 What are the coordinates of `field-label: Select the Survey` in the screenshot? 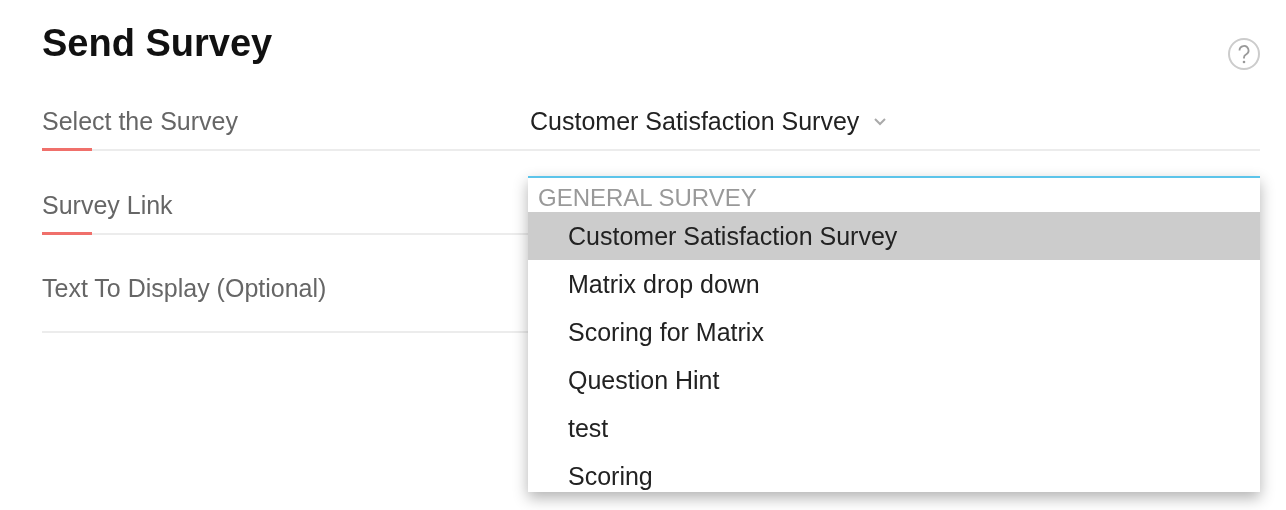 It's located at (140, 121).